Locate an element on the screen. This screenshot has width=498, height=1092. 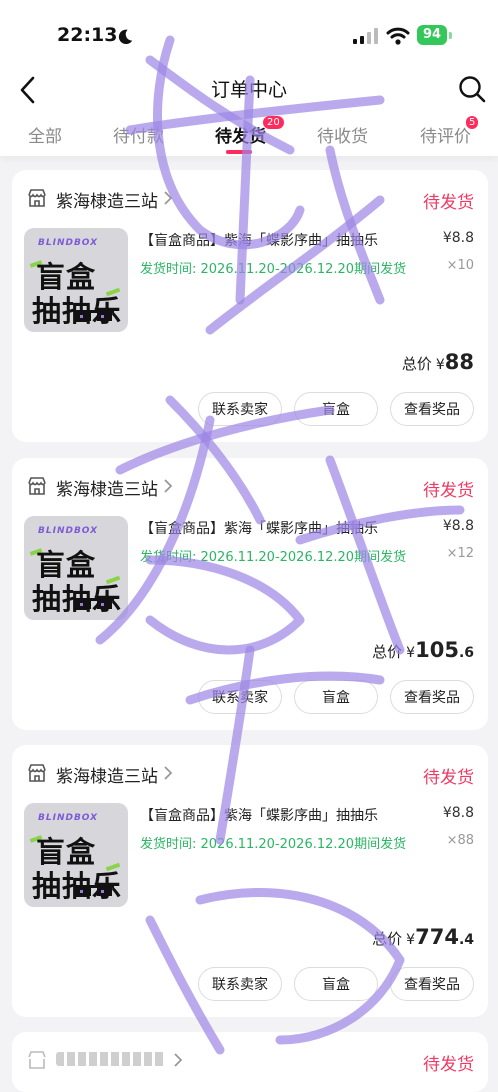
moon-icon is located at coordinates (125, 37).